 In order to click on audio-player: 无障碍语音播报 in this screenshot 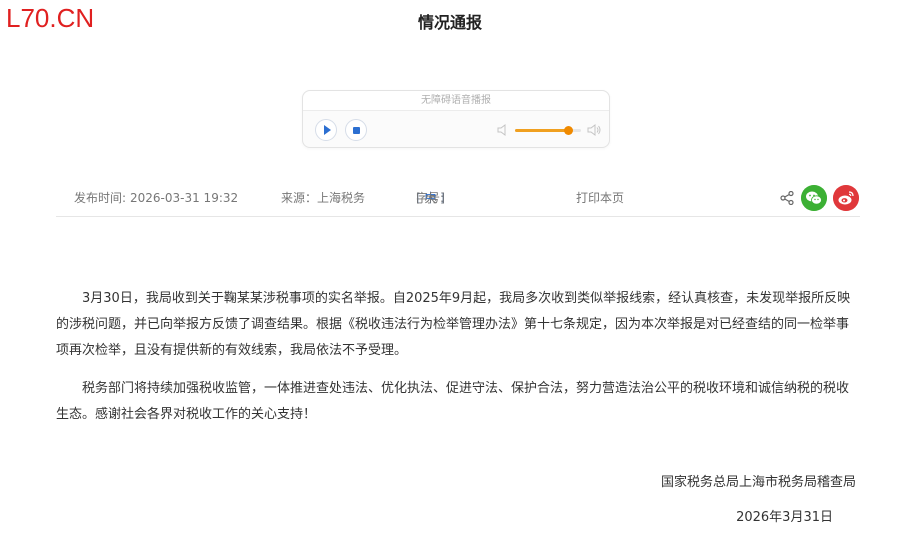, I will do `click(456, 119)`.